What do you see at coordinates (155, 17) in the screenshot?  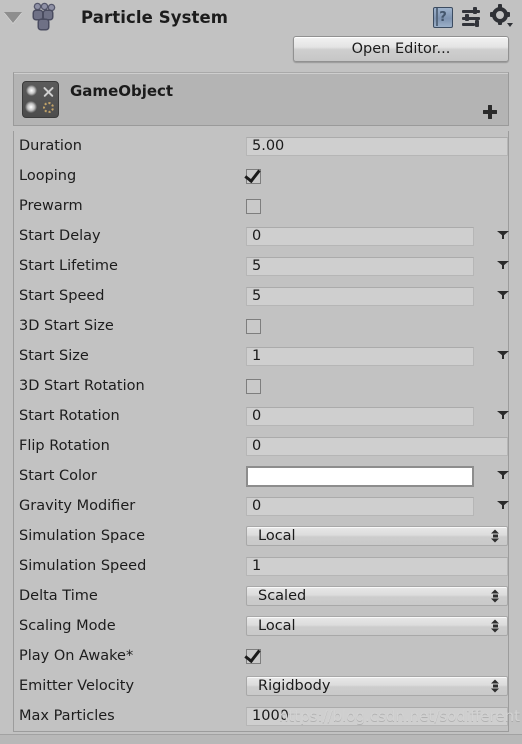 I see `page-title: Particle System` at bounding box center [155, 17].